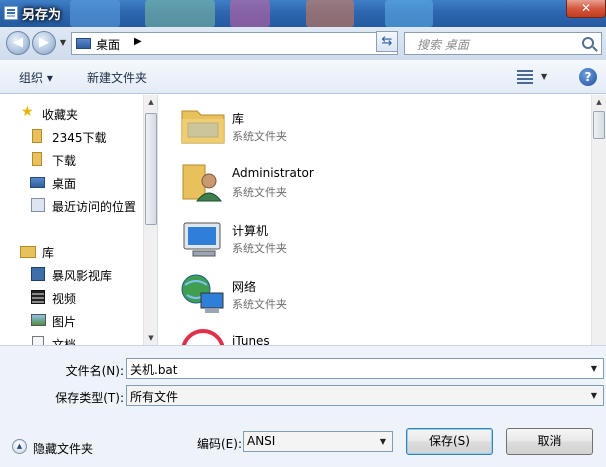 The height and width of the screenshot is (467, 606). I want to click on sidebar-item-downloads: 下载, so click(71, 160).